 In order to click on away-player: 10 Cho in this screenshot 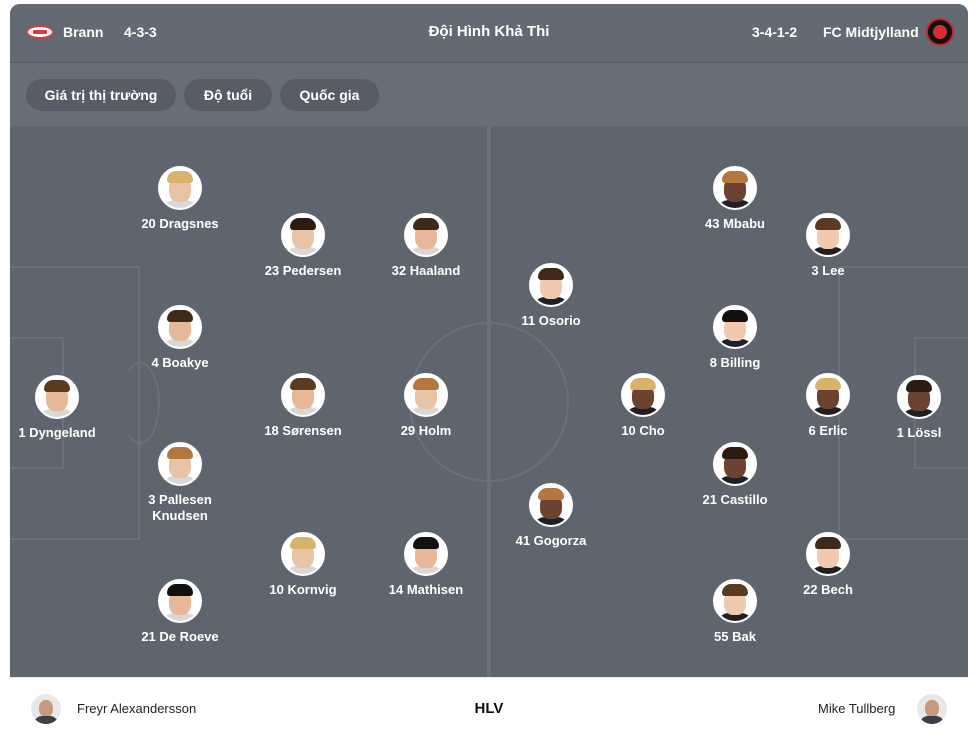, I will do `click(643, 406)`.